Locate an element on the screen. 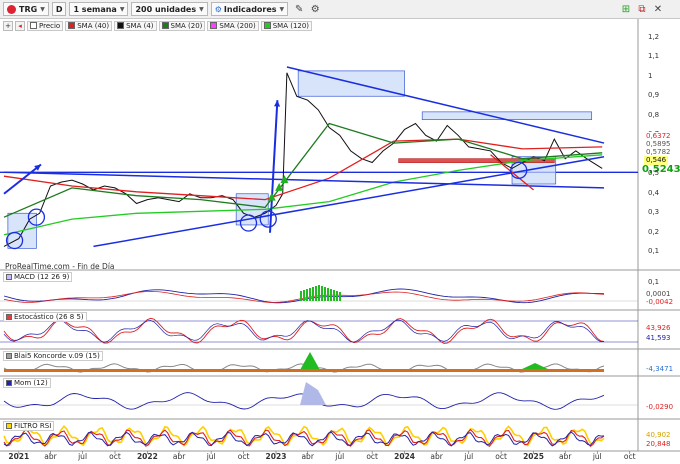 The height and width of the screenshot is (464, 680). blai5-tag: -4,3471 is located at coordinates (660, 369).